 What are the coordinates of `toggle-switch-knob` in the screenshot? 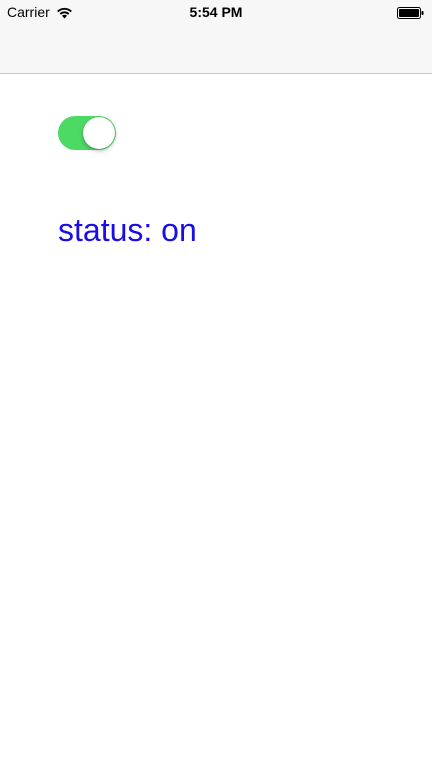 It's located at (99, 133).